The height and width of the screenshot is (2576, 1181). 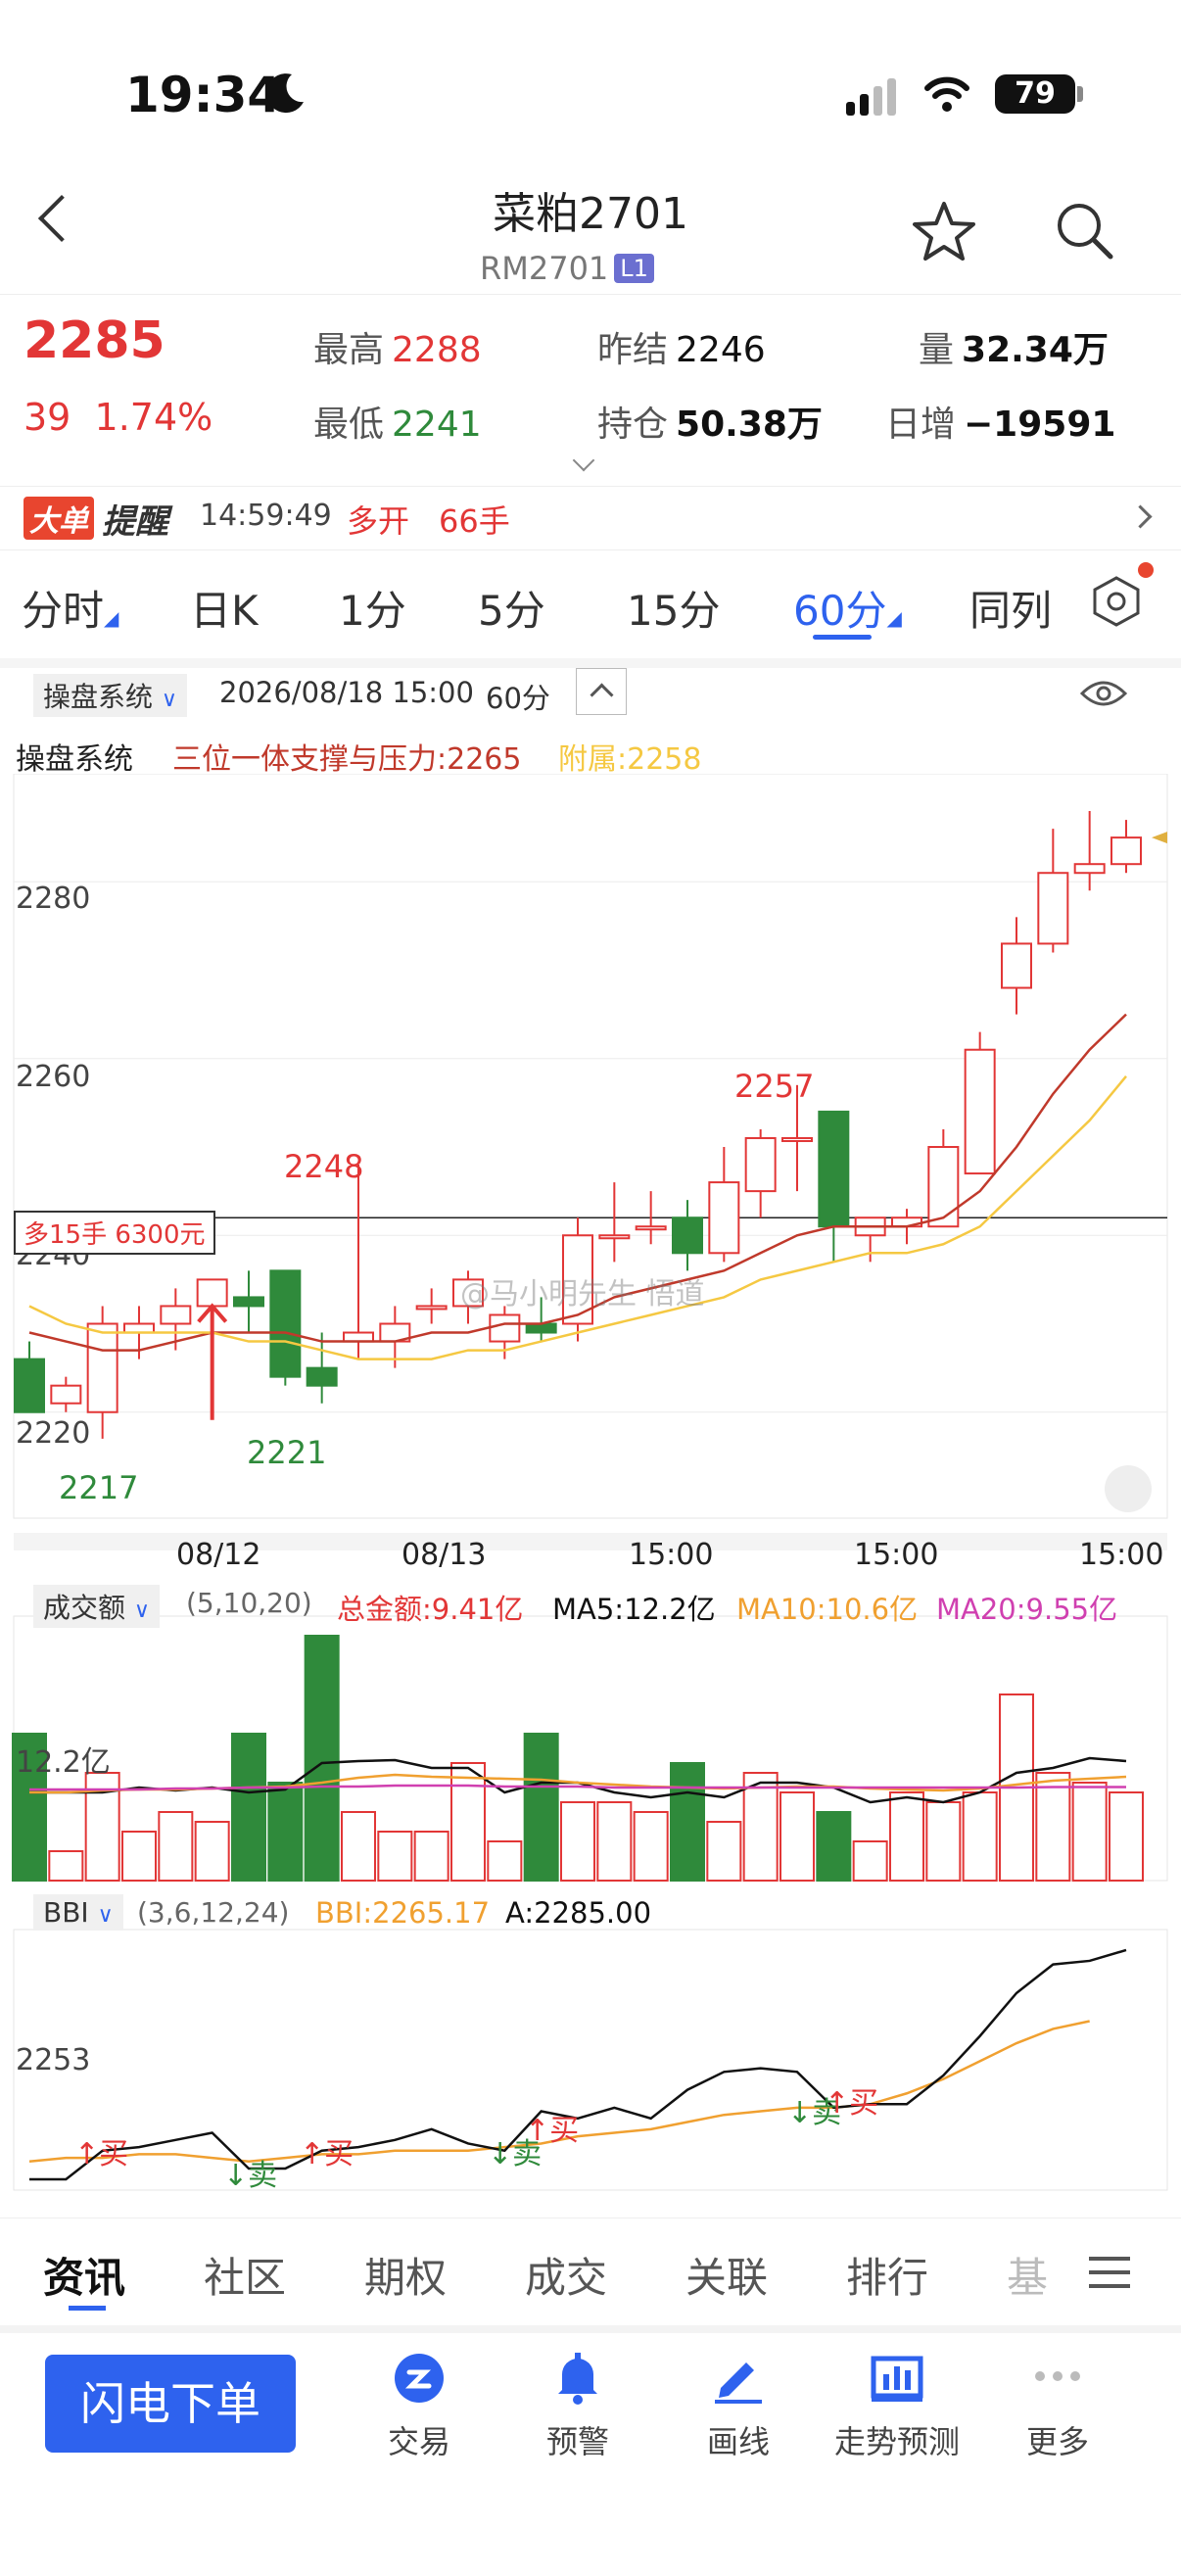 What do you see at coordinates (1027, 1609) in the screenshot?
I see `volume-ma20: MA20:9.55亿` at bounding box center [1027, 1609].